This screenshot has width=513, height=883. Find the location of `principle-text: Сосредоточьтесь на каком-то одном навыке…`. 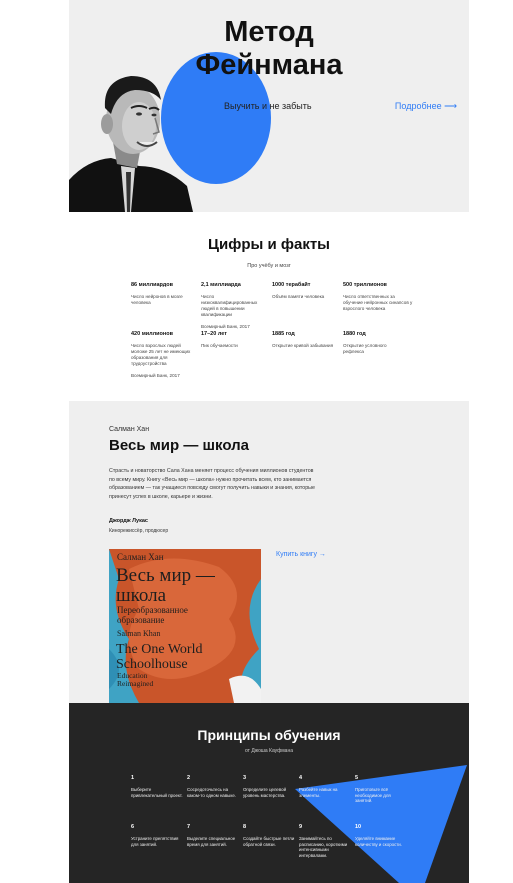

principle-text: Сосредоточьтесь на каком-то одном навыке… is located at coordinates (211, 792).